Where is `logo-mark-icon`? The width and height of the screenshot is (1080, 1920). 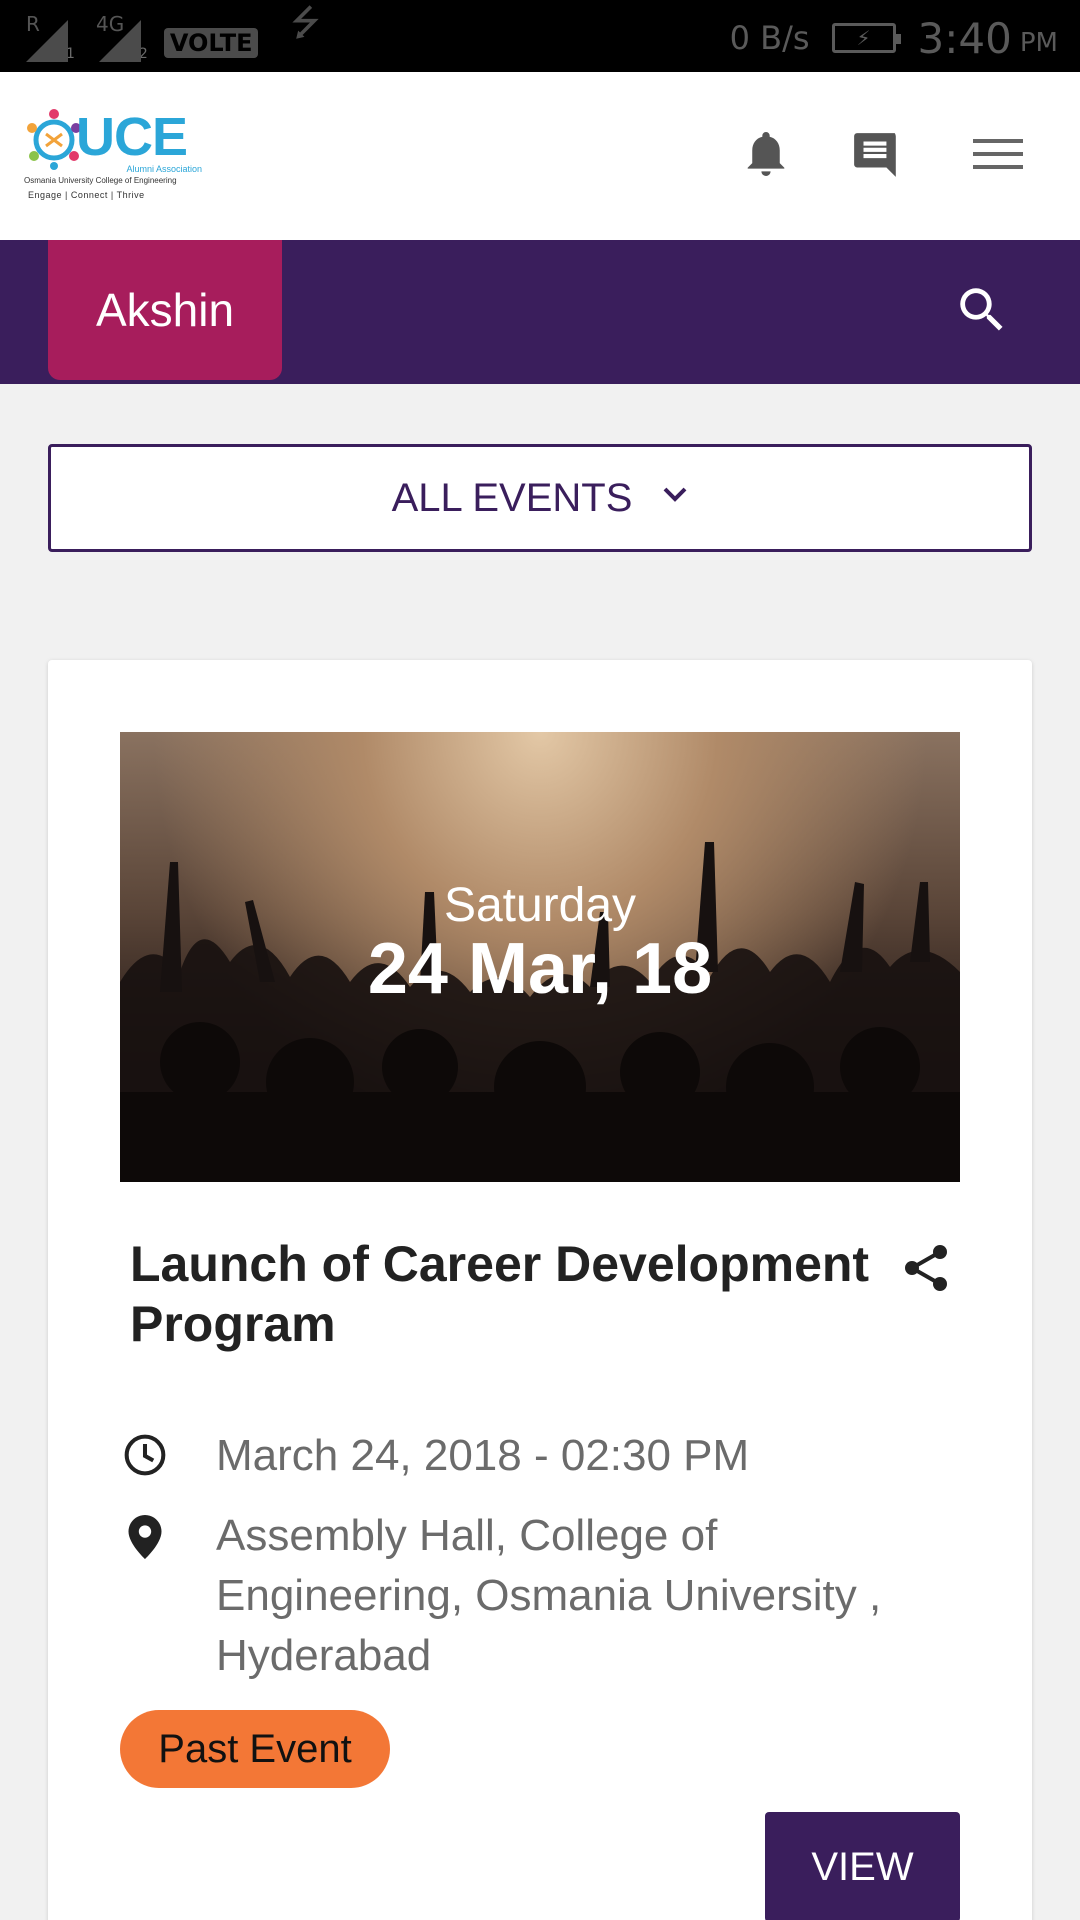 logo-mark-icon is located at coordinates (54, 139).